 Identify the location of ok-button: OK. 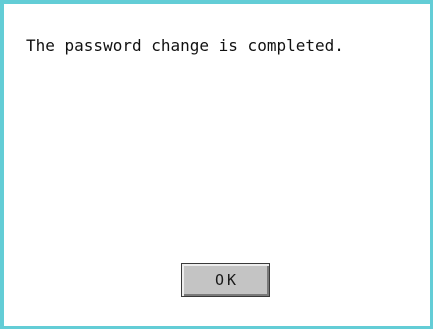
(225, 280).